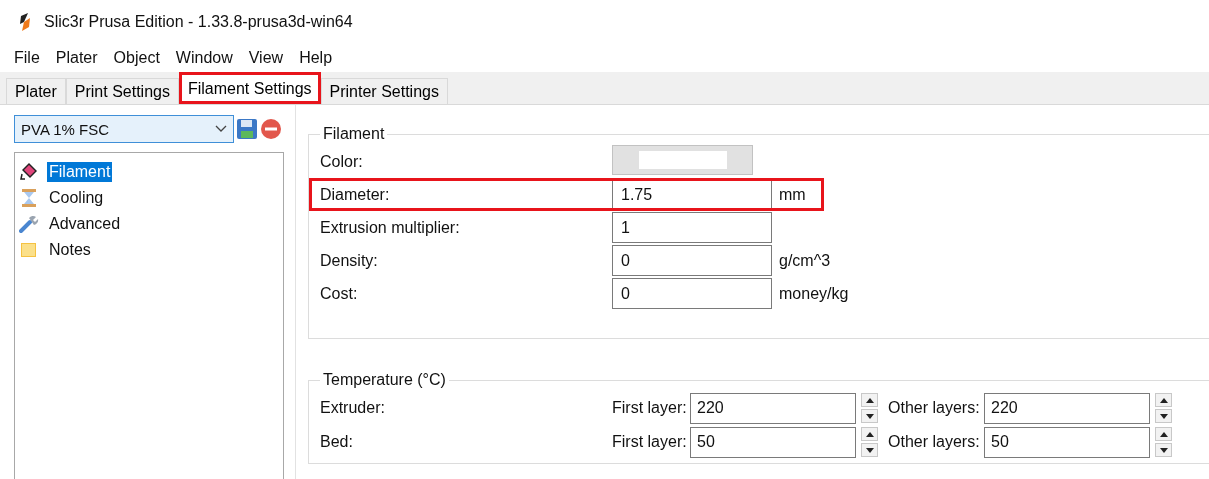  Describe the element at coordinates (339, 293) in the screenshot. I see `field-label: Cost:` at that location.